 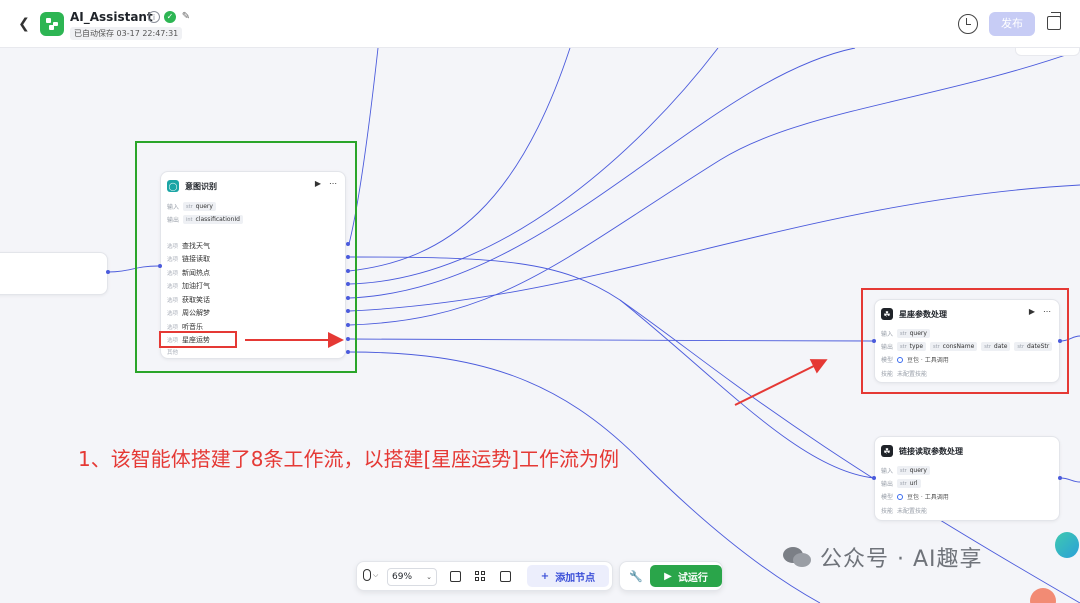 I want to click on copy-icon, so click(x=1054, y=21).